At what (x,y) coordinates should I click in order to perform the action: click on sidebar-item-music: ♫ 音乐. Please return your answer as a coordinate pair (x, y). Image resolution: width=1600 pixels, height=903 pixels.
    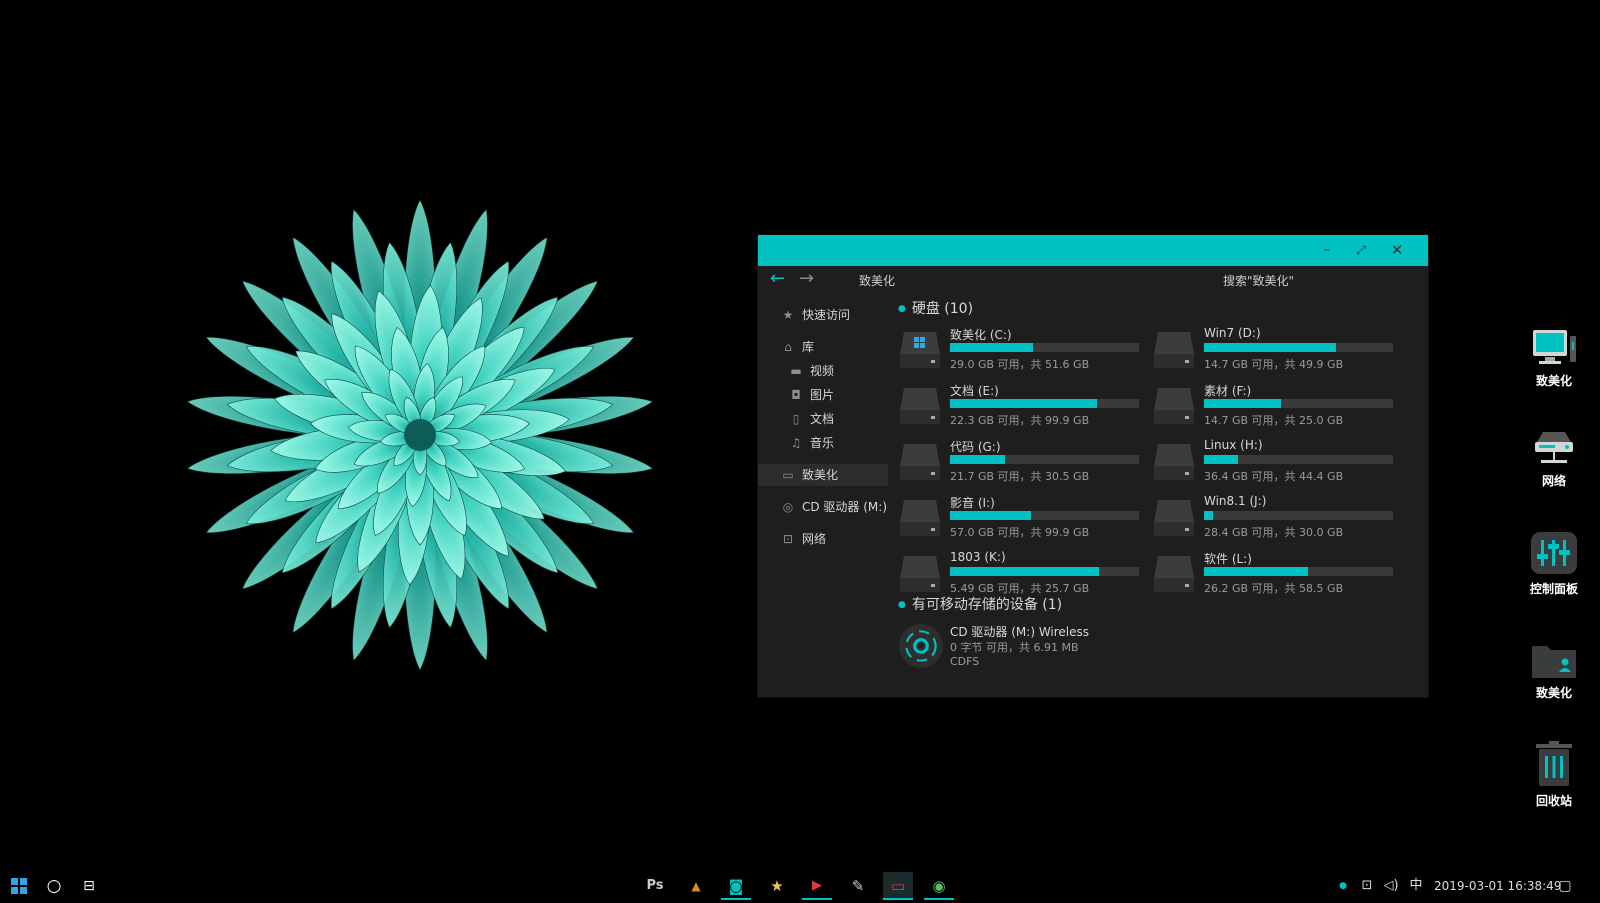
    Looking at the image, I should click on (823, 443).